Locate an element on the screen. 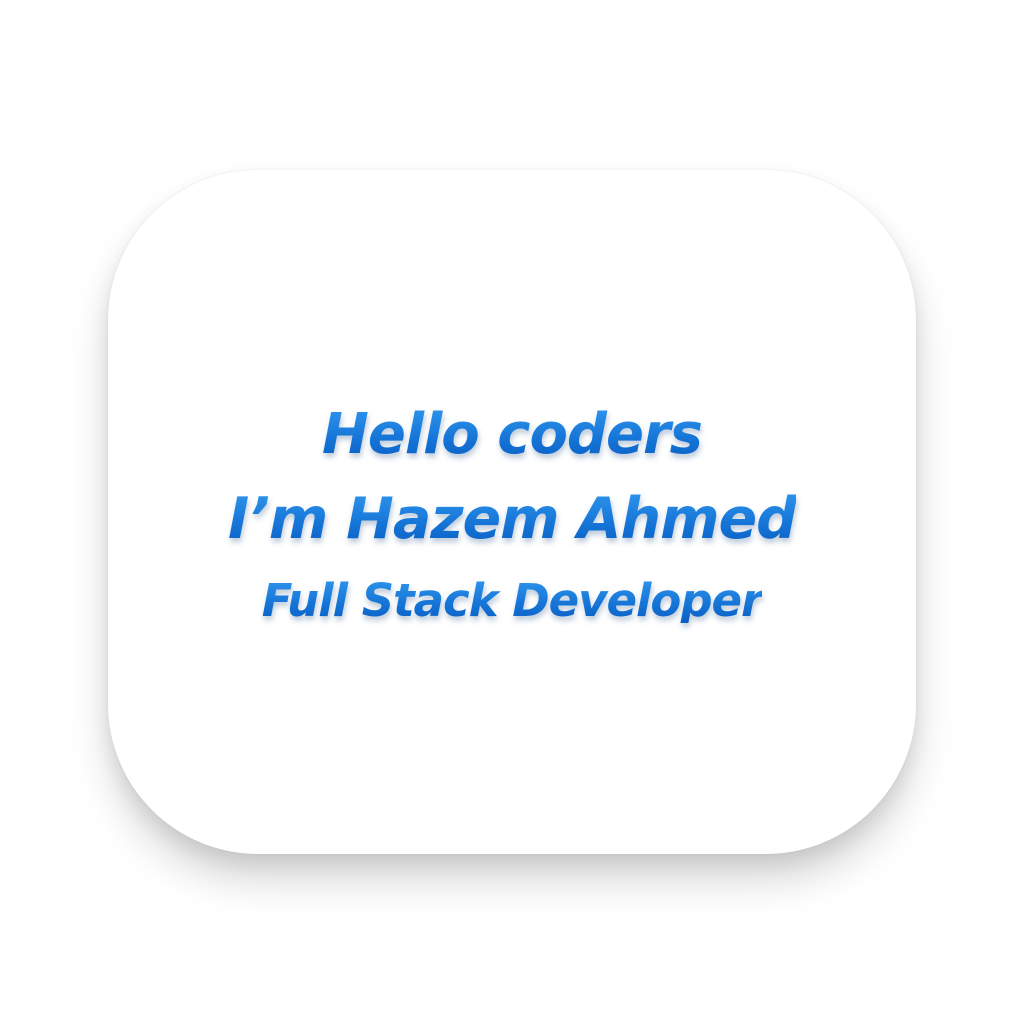 The image size is (1024, 1024). greeting-text: Hello coders is located at coordinates (512, 434).